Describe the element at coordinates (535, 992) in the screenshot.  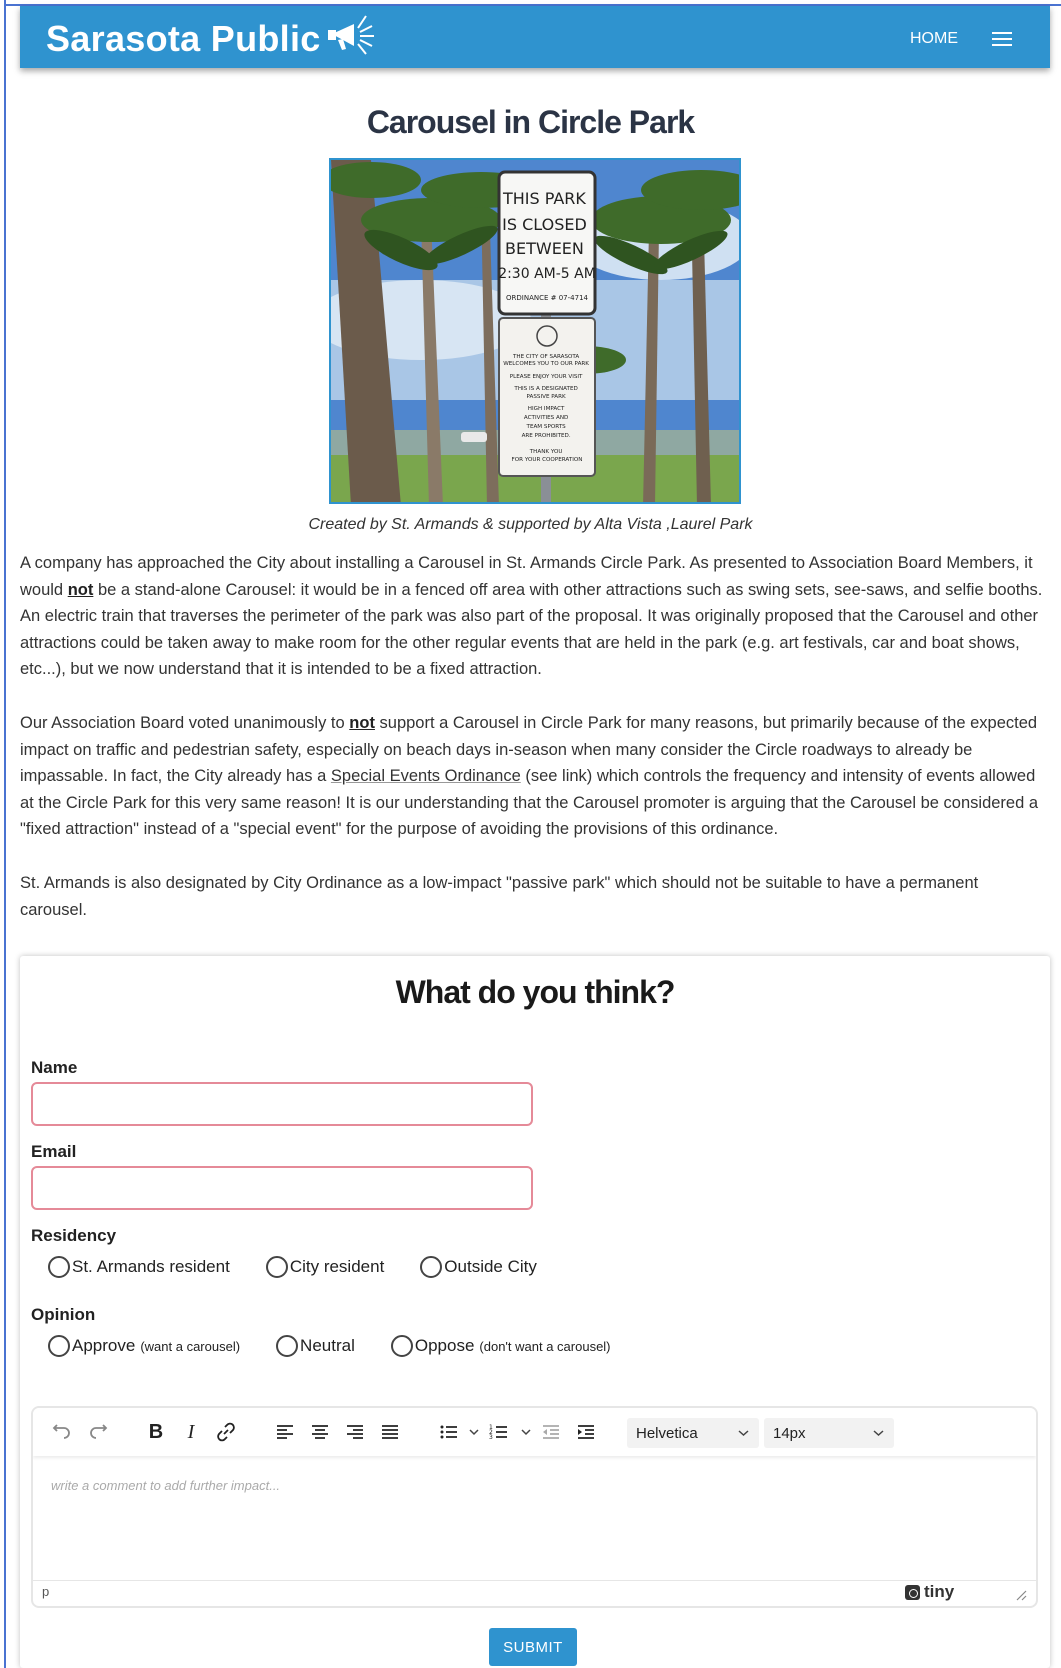
I see `form-title: What do you think?` at that location.